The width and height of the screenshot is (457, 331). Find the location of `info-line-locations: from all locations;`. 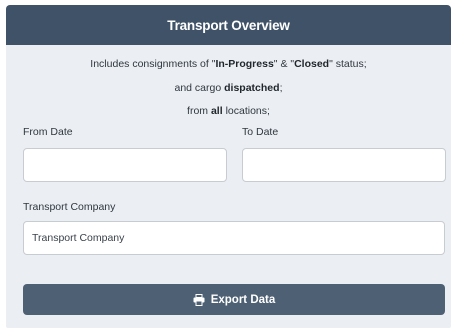

info-line-locations: from all locations; is located at coordinates (228, 111).